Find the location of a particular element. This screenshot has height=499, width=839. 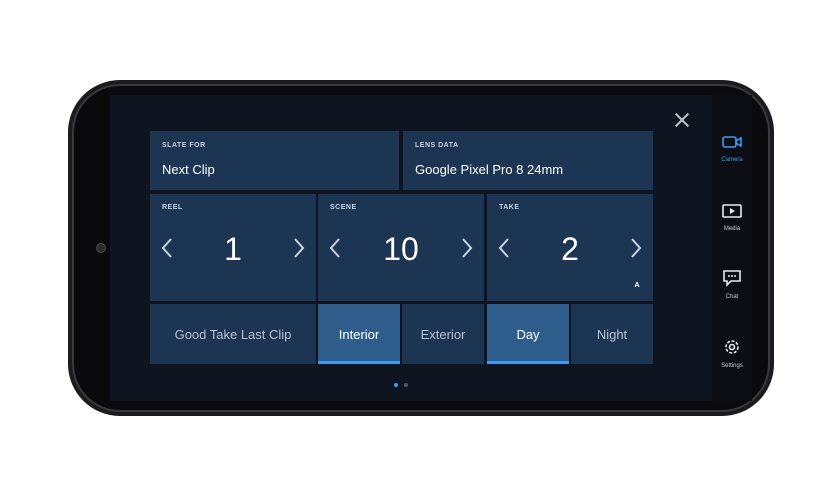

take-stepper: TAKE 2 A is located at coordinates (570, 247).